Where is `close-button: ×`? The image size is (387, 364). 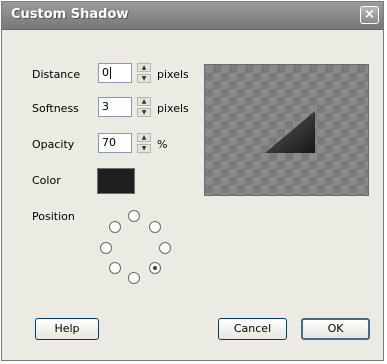
close-button: × is located at coordinates (369, 15).